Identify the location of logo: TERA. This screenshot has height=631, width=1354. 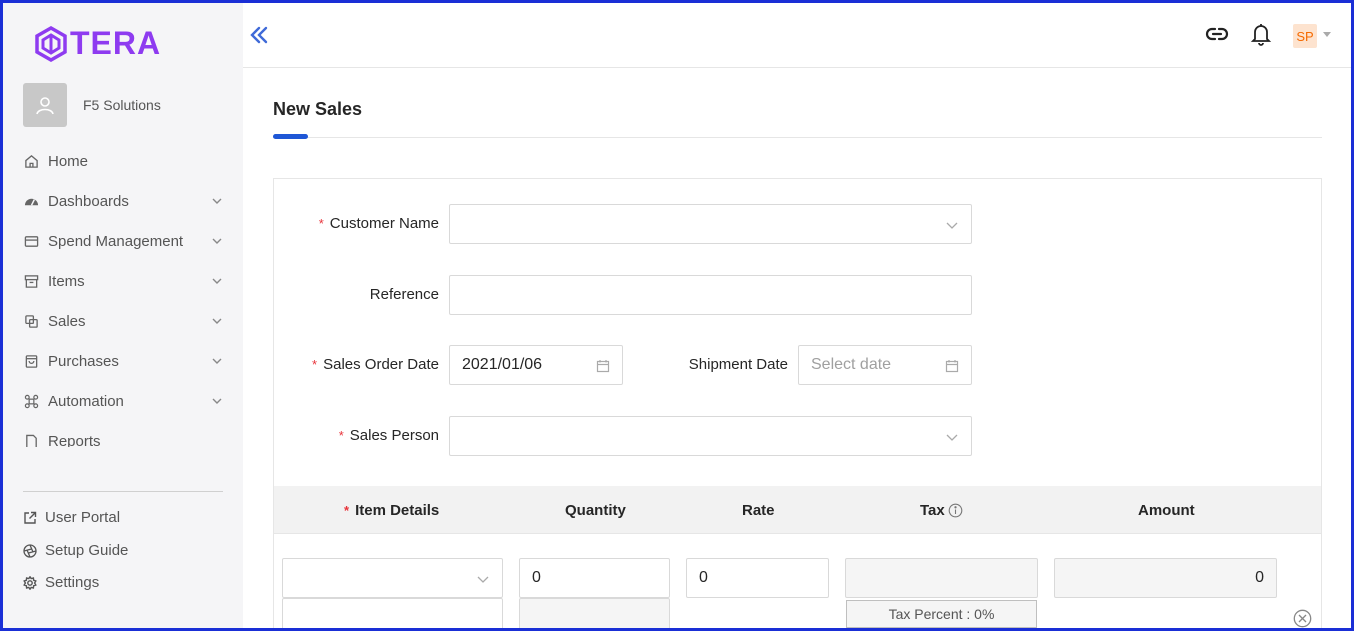
(97, 43).